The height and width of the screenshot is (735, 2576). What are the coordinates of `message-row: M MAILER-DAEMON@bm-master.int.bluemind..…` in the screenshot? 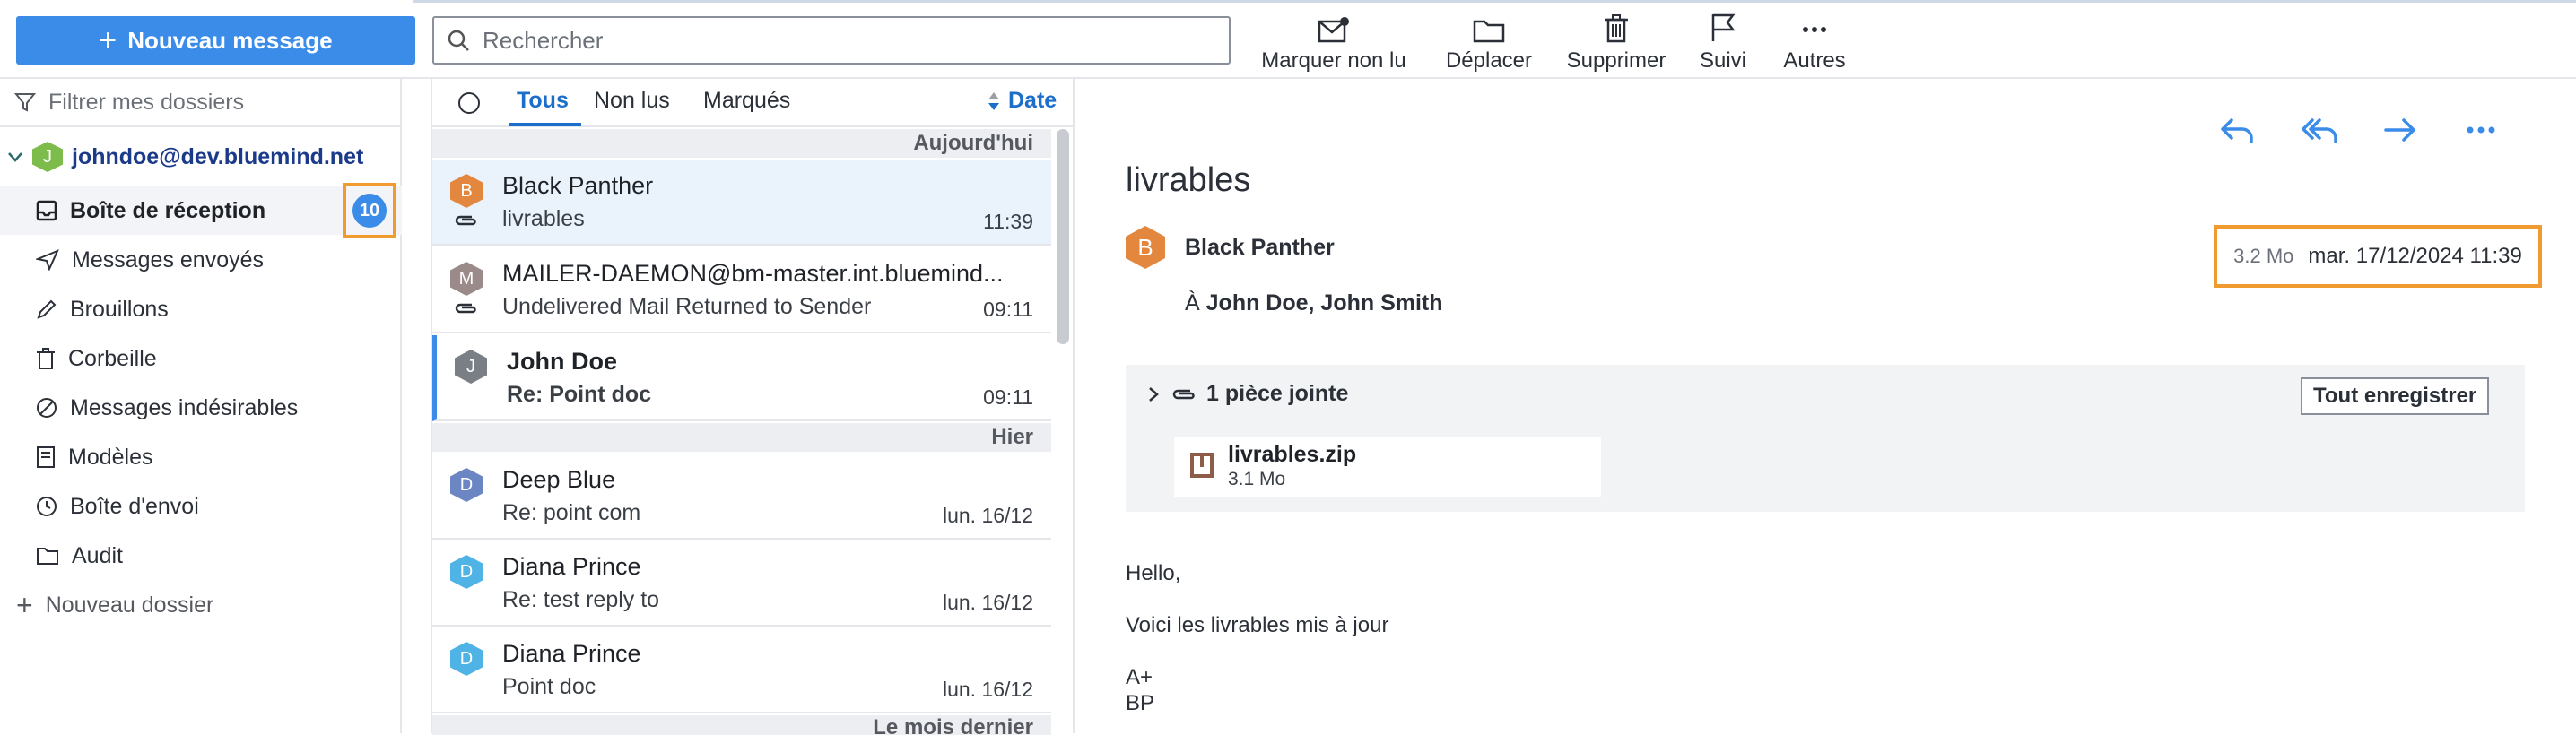 It's located at (741, 290).